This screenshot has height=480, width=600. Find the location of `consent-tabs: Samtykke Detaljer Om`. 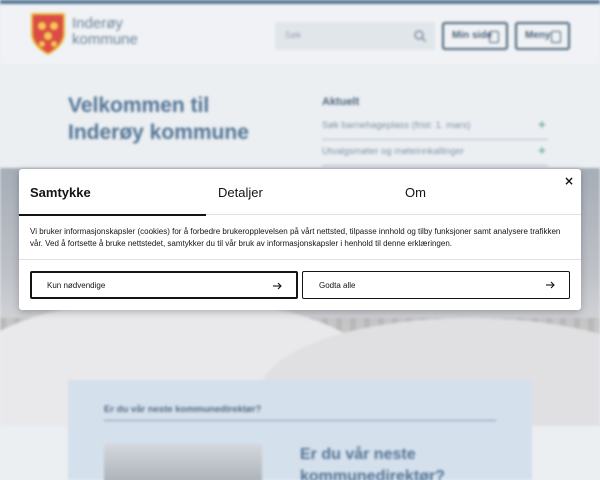

consent-tabs: Samtykke Detaljer Om is located at coordinates (300, 192).